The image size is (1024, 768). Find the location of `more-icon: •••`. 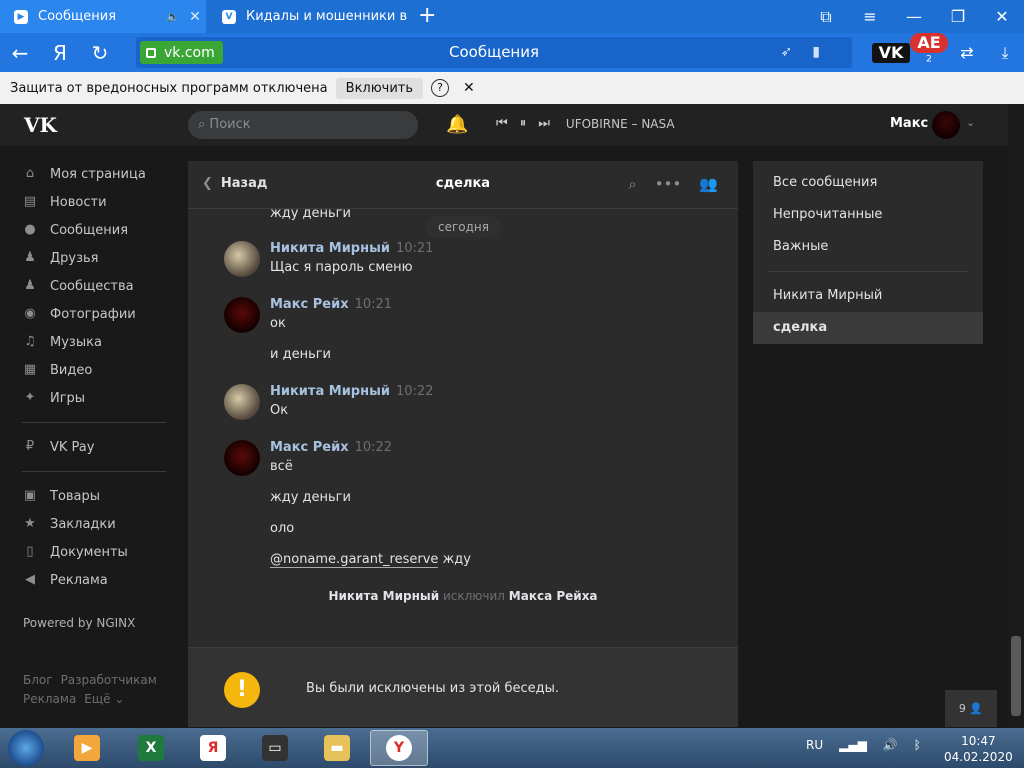

more-icon: ••• is located at coordinates (668, 184).